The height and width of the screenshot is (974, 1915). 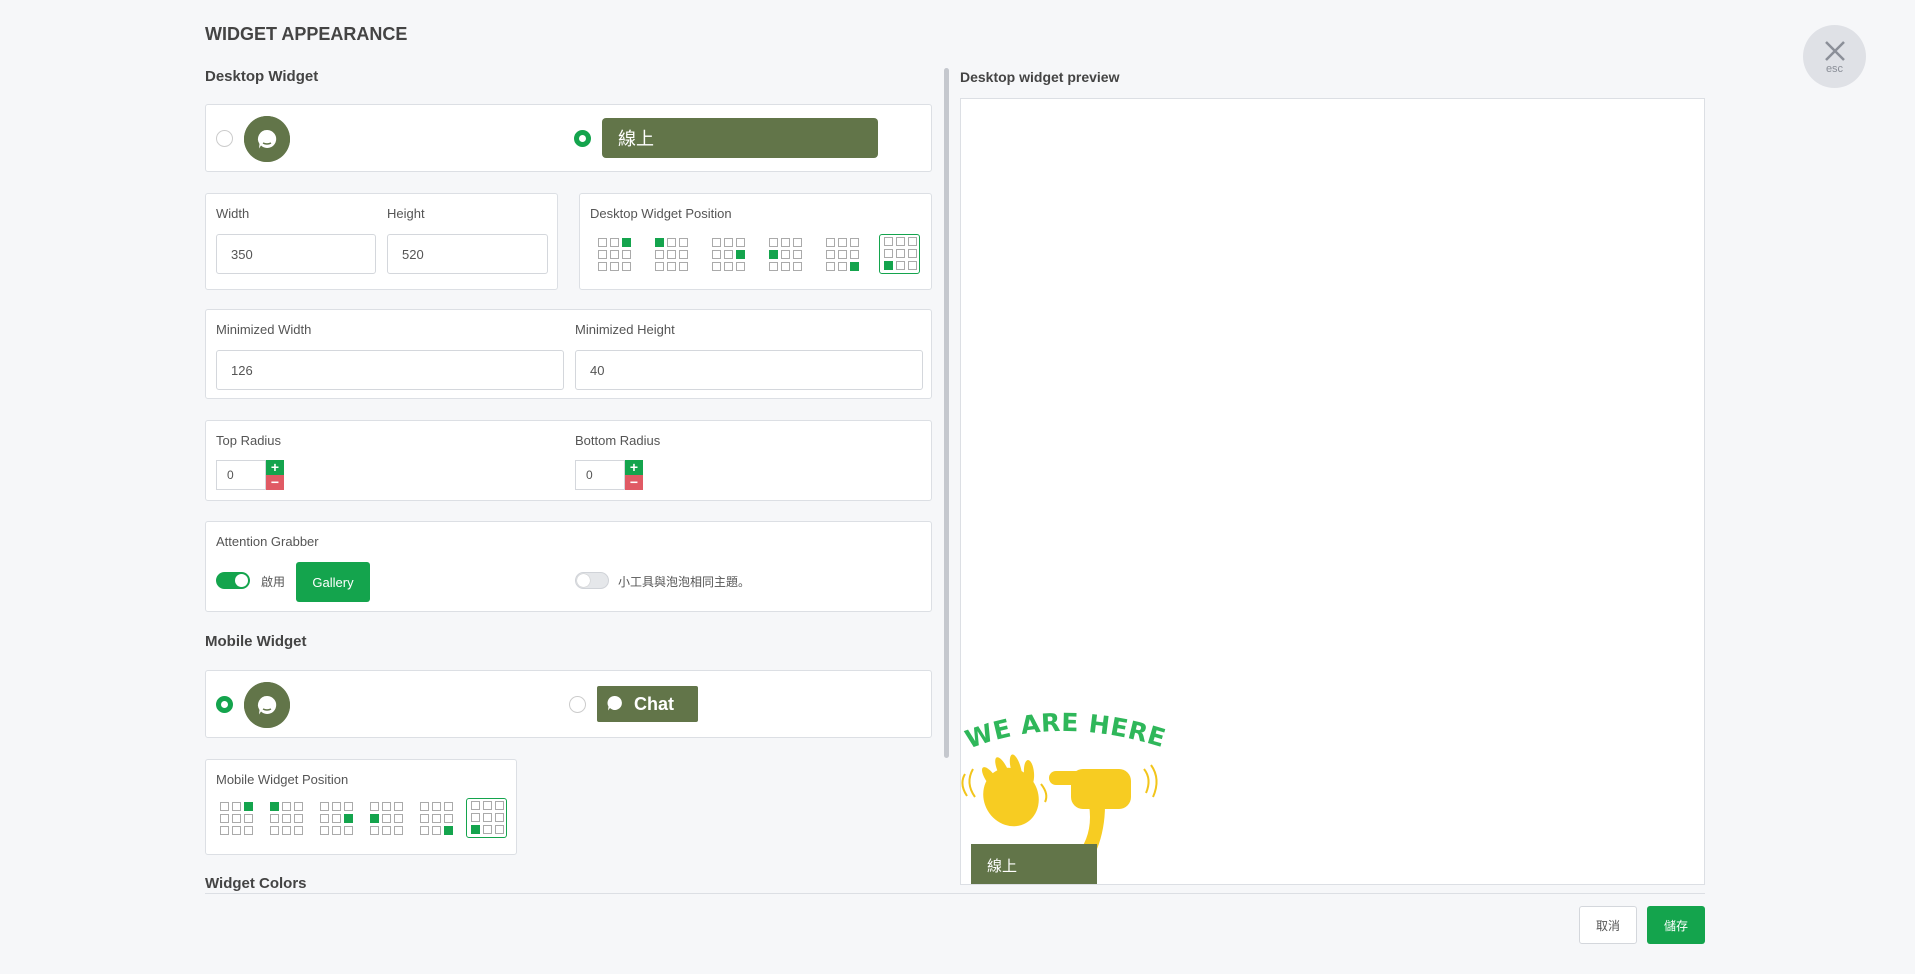 I want to click on desktop-tab-option: 線上, so click(x=740, y=138).